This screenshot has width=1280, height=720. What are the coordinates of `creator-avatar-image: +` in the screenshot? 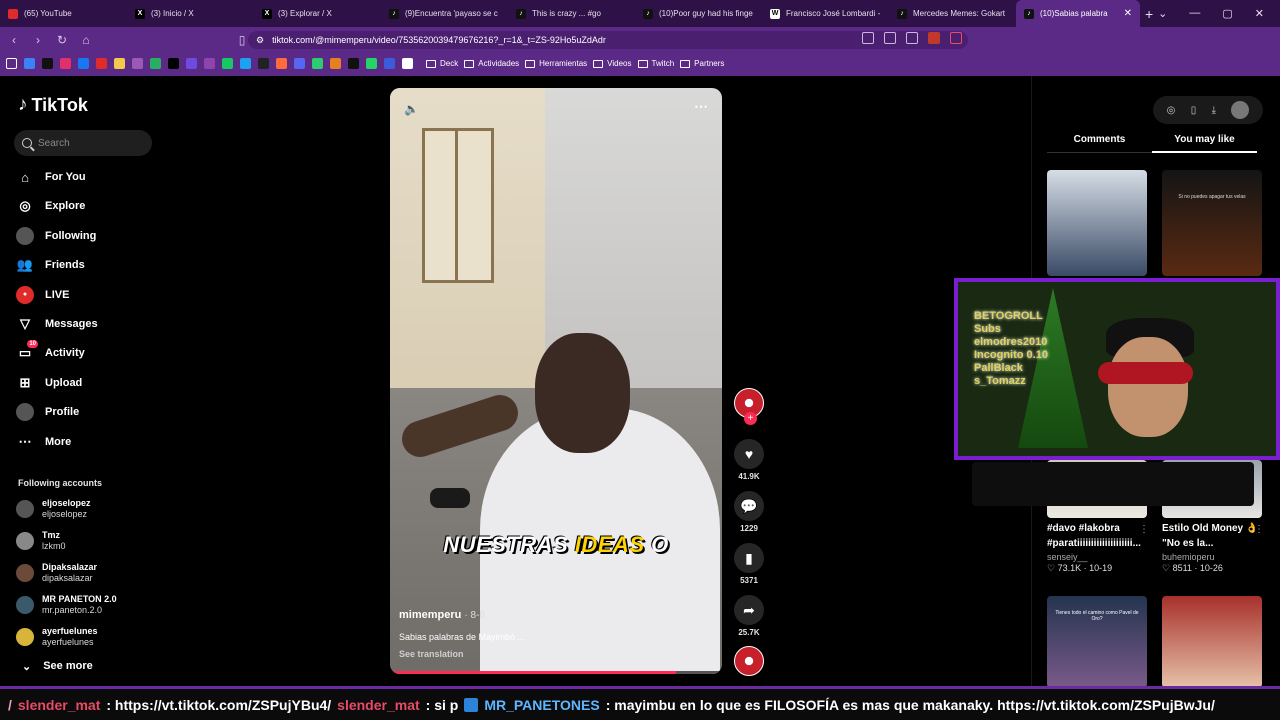 It's located at (749, 406).